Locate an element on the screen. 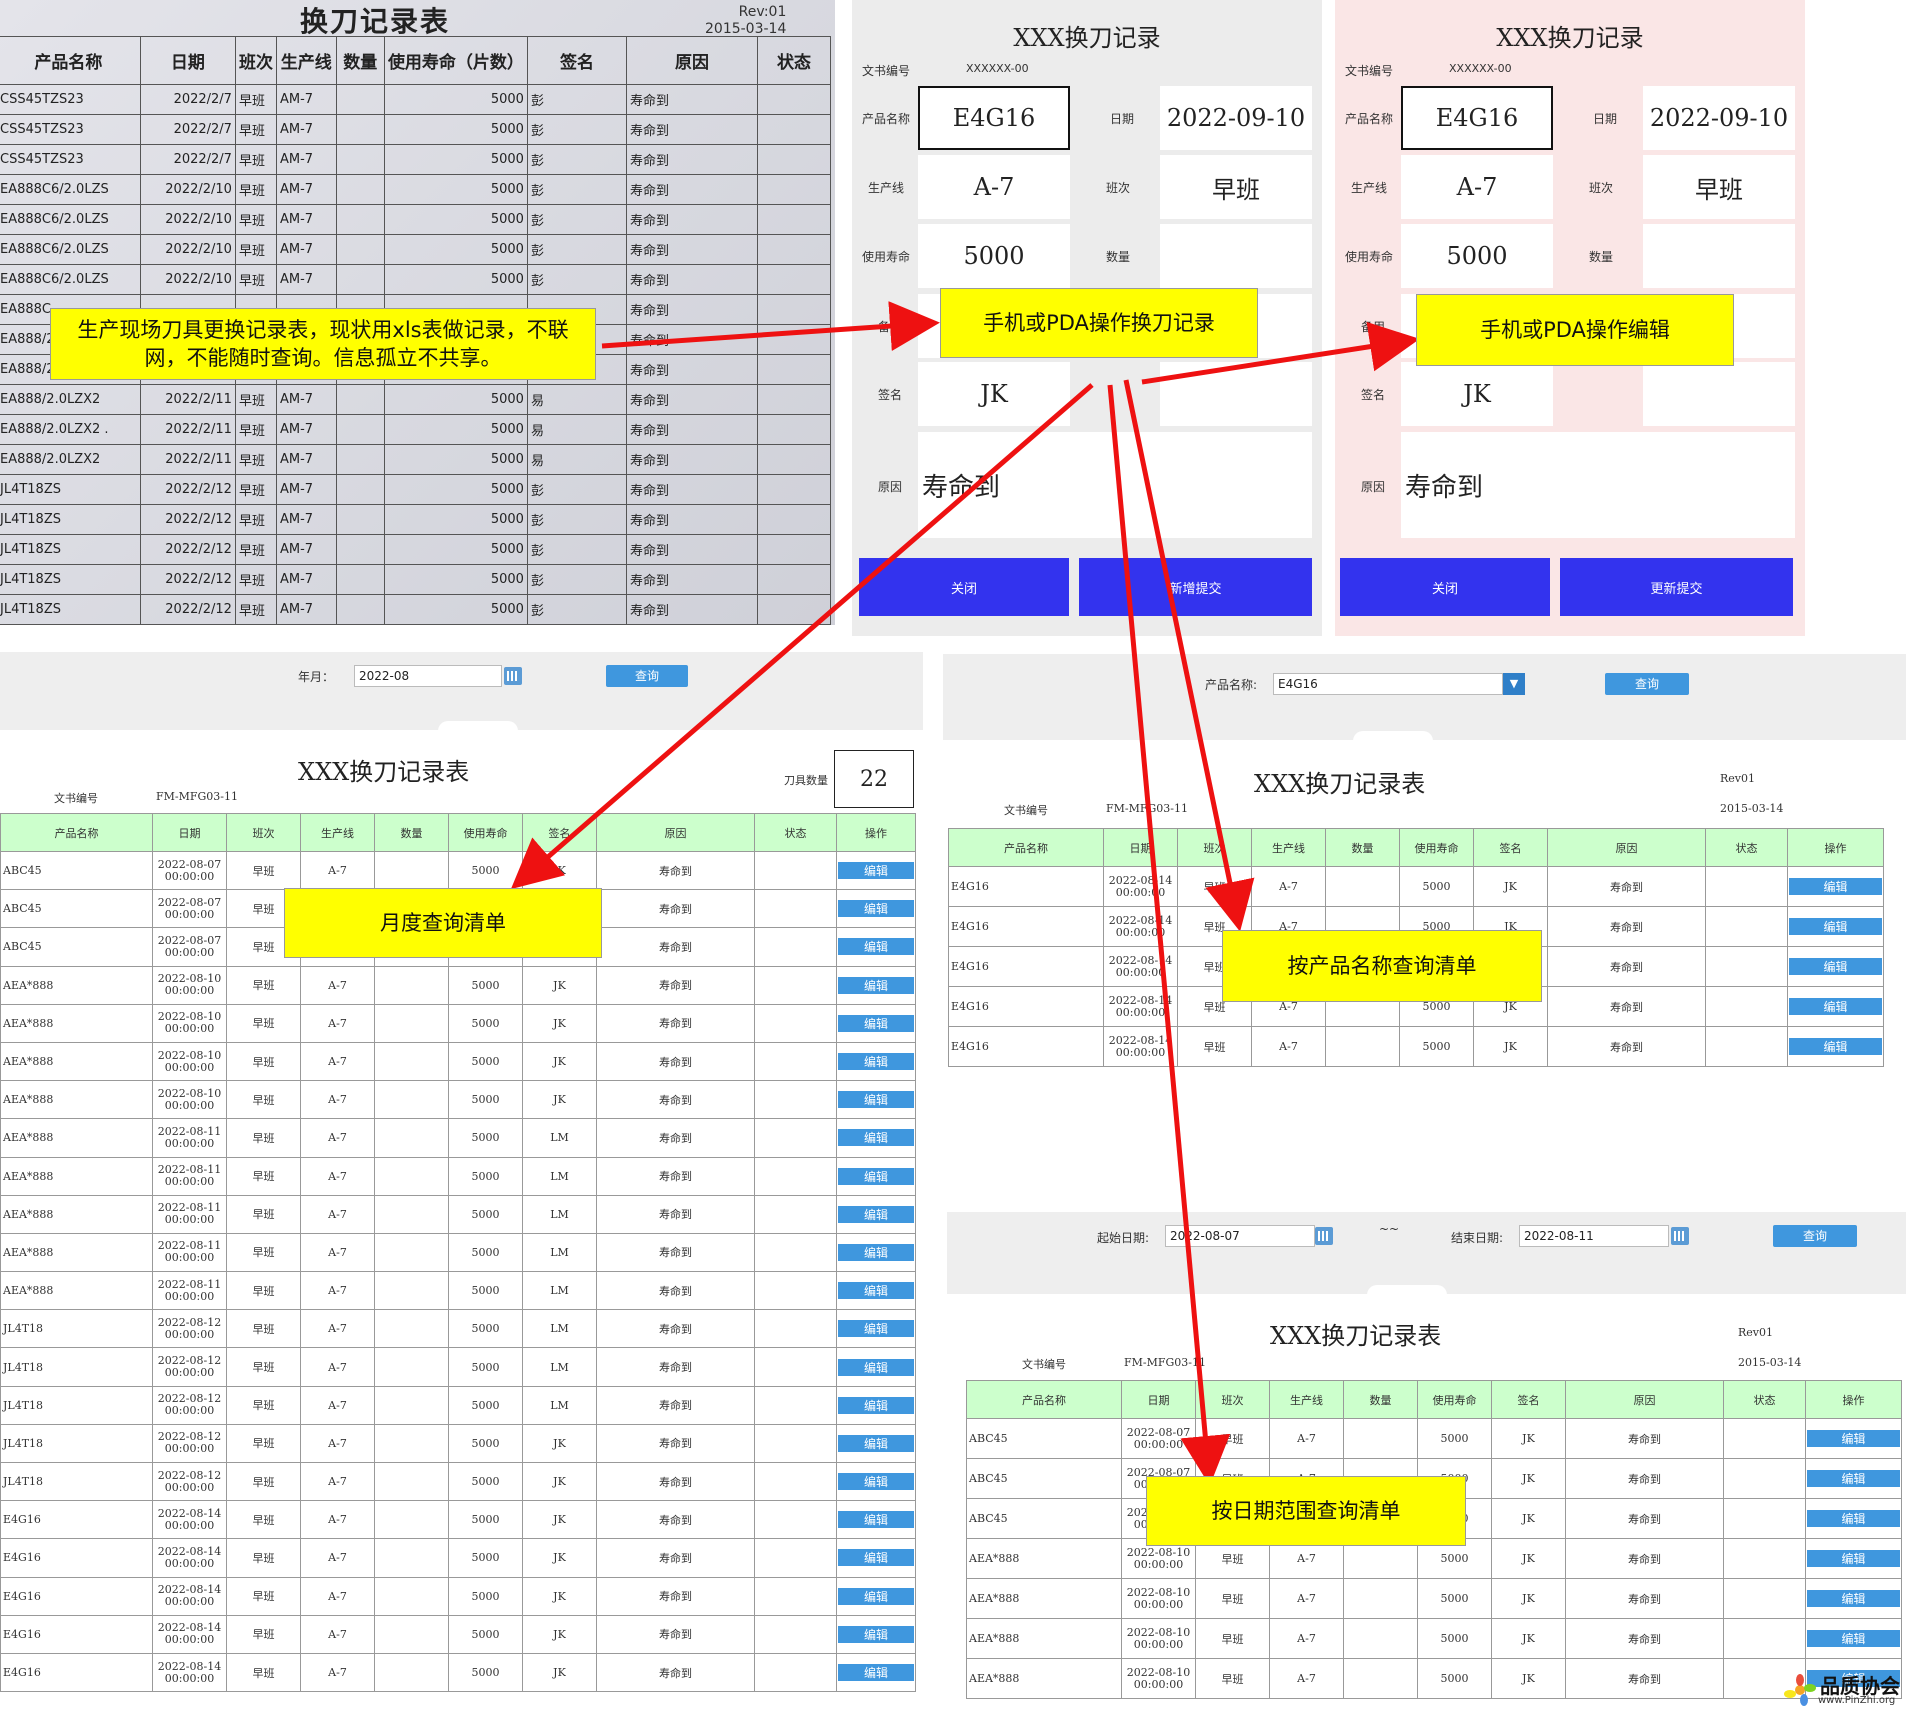 This screenshot has height=1709, width=1906. end-date-input: 2022-08-11 is located at coordinates (1594, 1236).